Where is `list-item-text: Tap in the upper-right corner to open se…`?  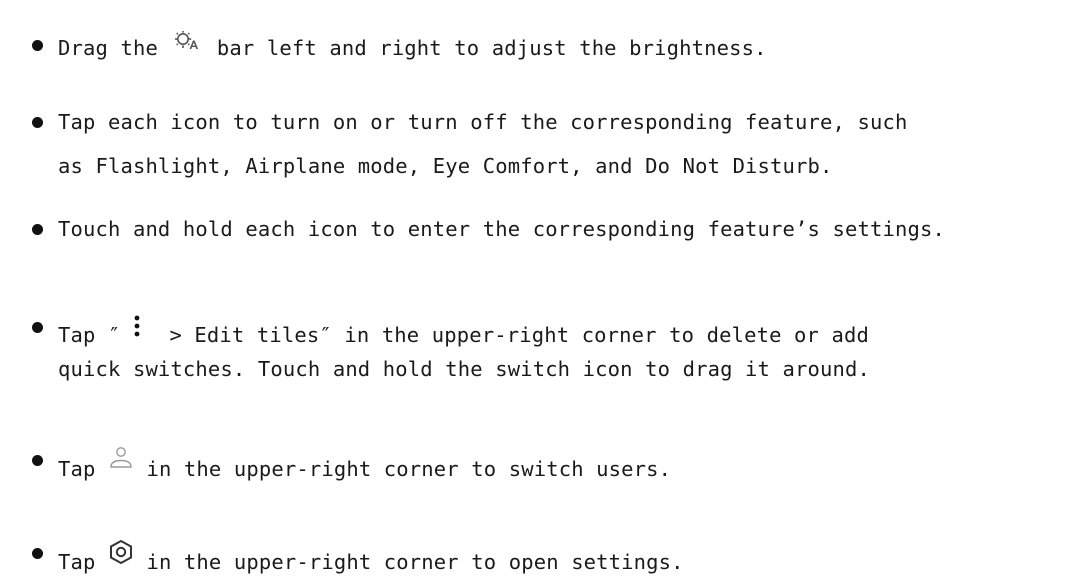
list-item-text: Tap in the upper-right corner to open se… is located at coordinates (371, 557).